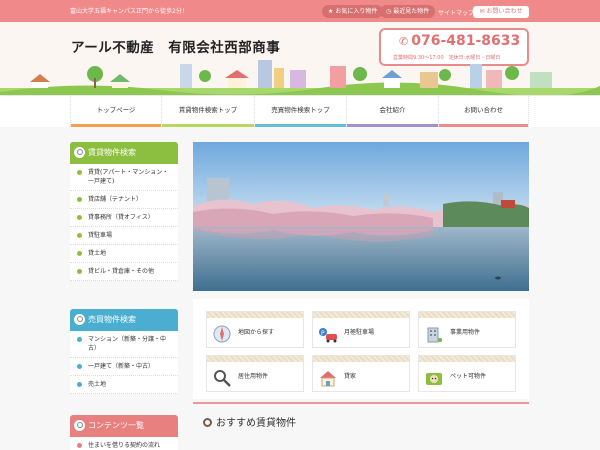 Image resolution: width=600 pixels, height=450 pixels. What do you see at coordinates (466, 41) in the screenshot?
I see `phone-number-text: 076-481-8633` at bounding box center [466, 41].